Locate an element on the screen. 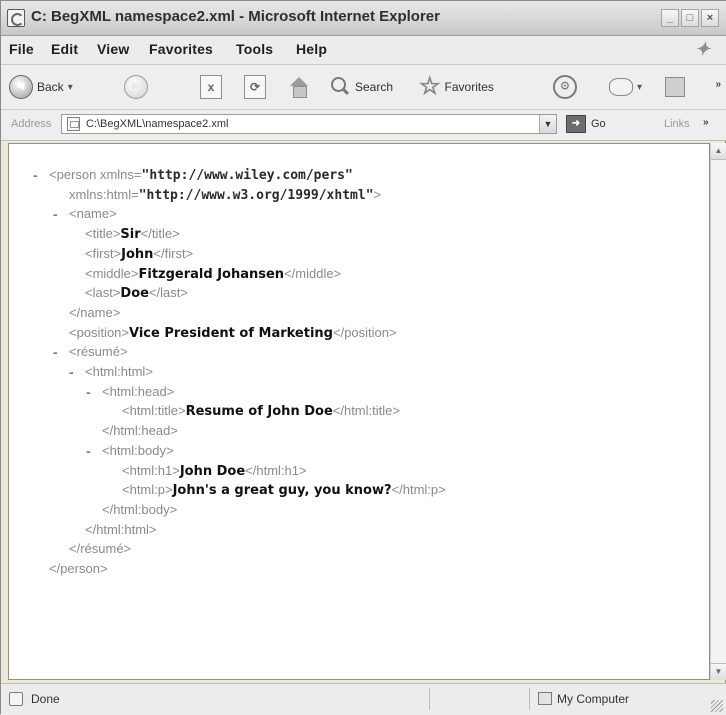  stop-button: x is located at coordinates (211, 87).